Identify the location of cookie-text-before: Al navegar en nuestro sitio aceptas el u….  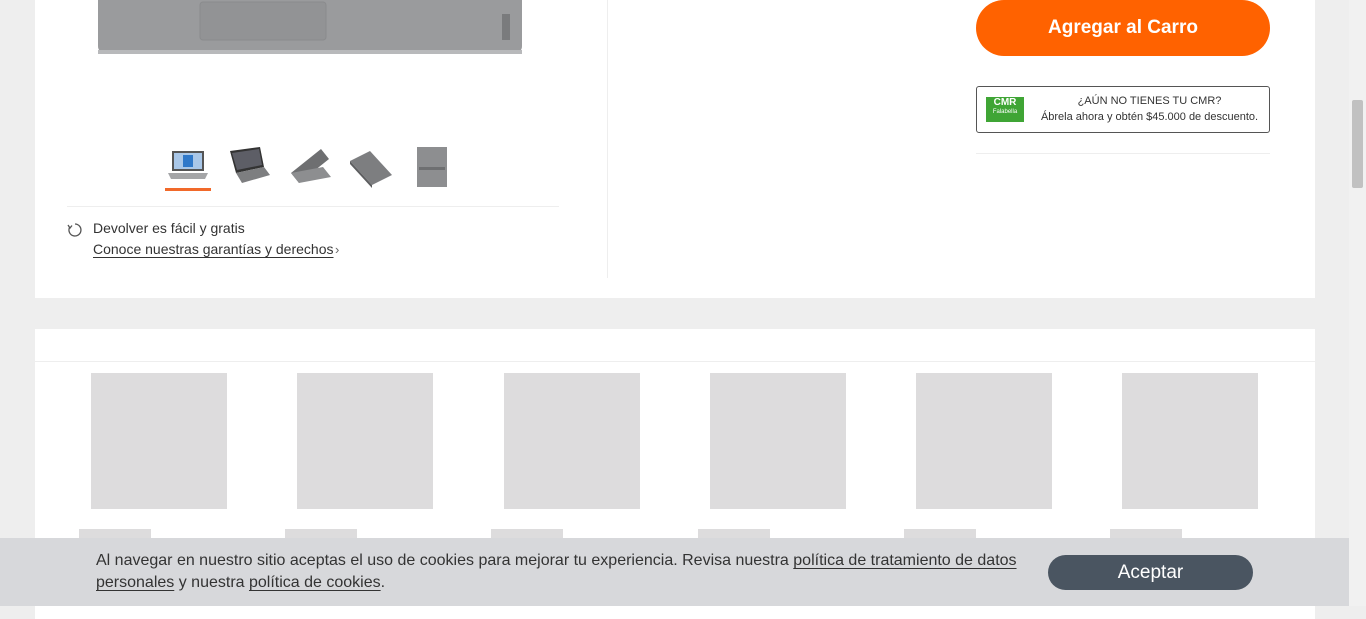
(445, 560).